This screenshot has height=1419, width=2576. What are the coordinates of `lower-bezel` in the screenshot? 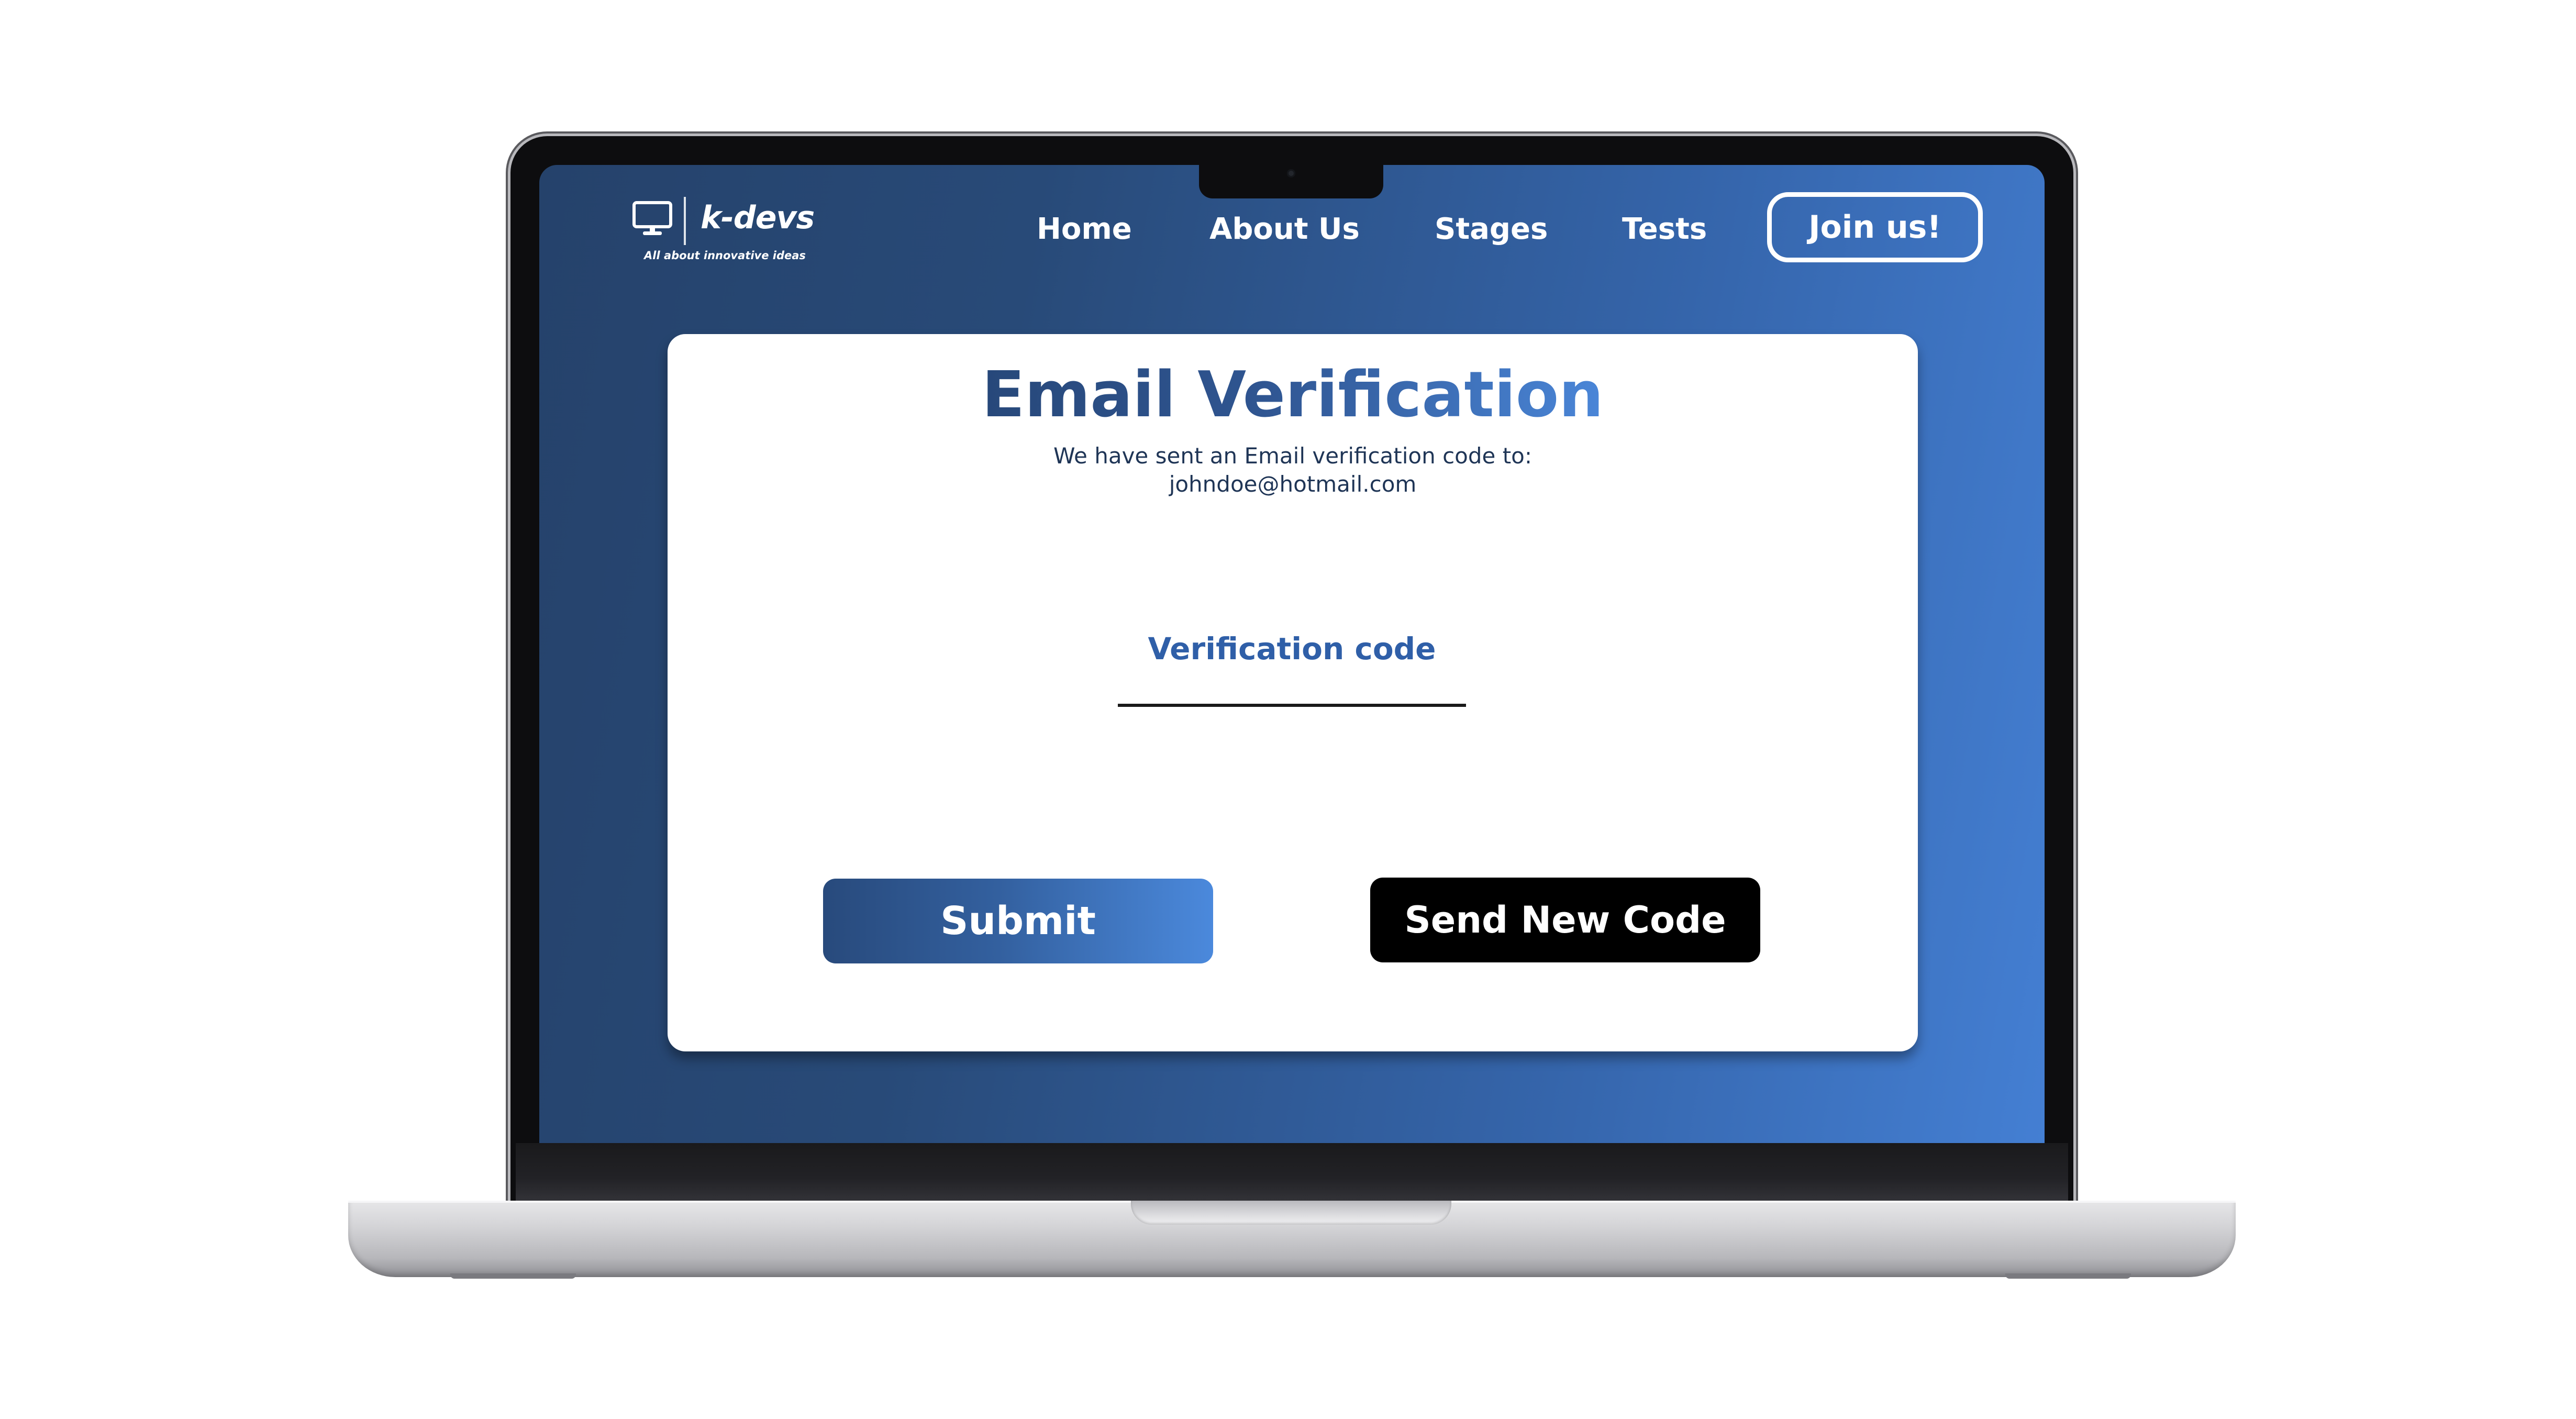 It's located at (1292, 1172).